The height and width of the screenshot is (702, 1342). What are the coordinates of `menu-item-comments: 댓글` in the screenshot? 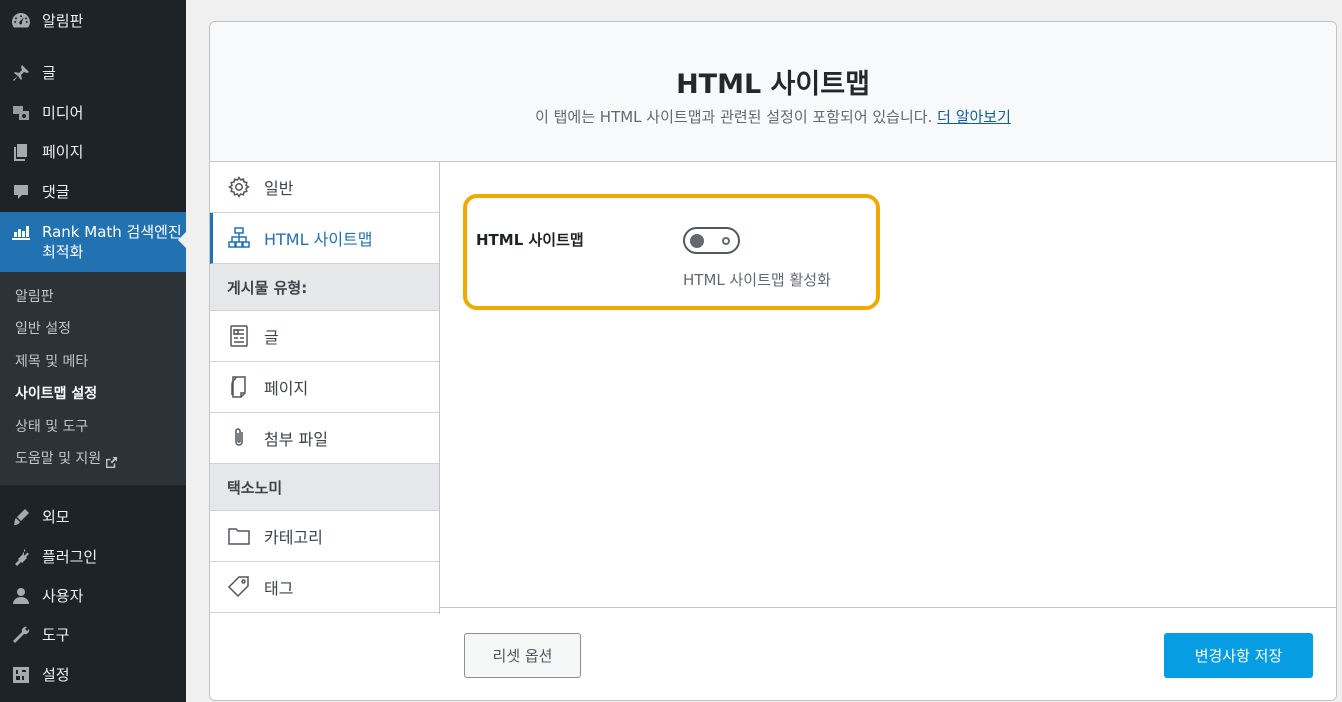 It's located at (93, 192).